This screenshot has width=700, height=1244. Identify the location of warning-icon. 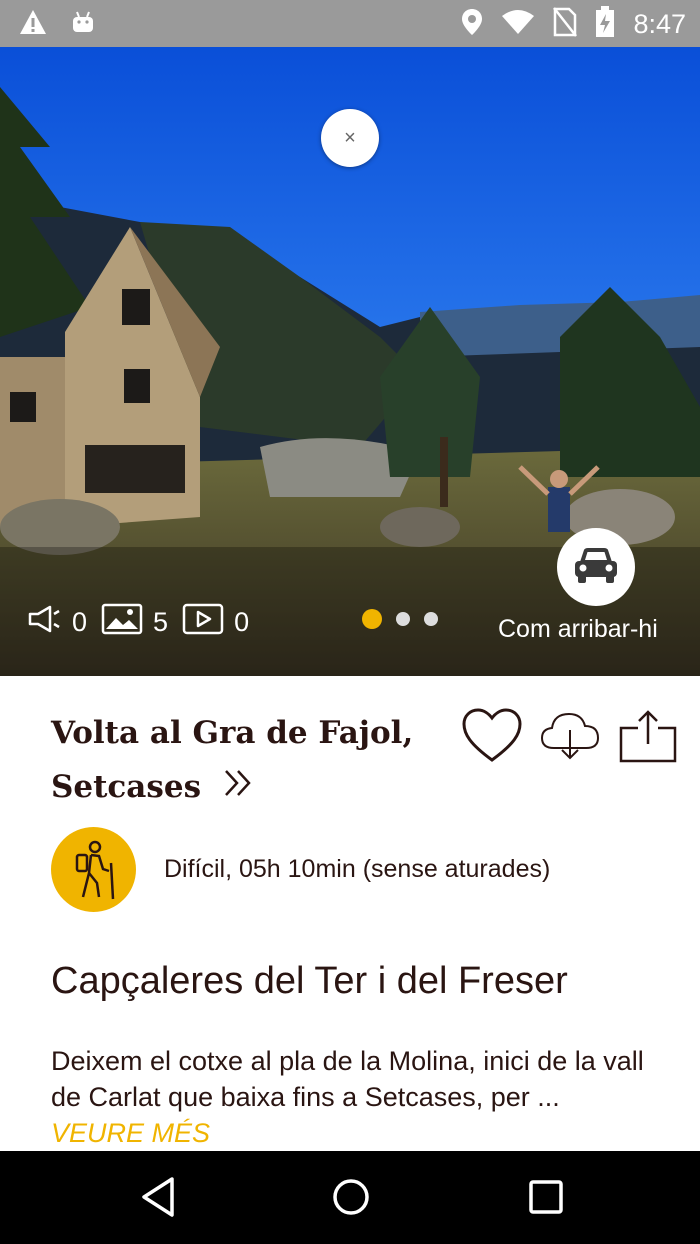
(33, 24).